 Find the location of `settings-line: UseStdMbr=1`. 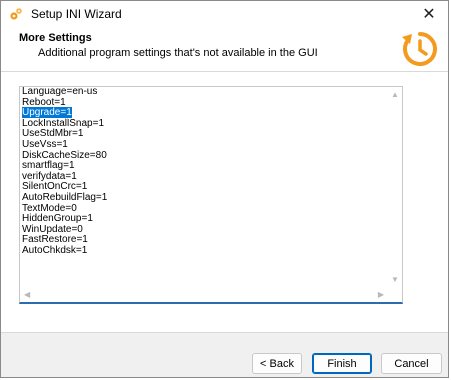

settings-line: UseStdMbr=1 is located at coordinates (204, 134).